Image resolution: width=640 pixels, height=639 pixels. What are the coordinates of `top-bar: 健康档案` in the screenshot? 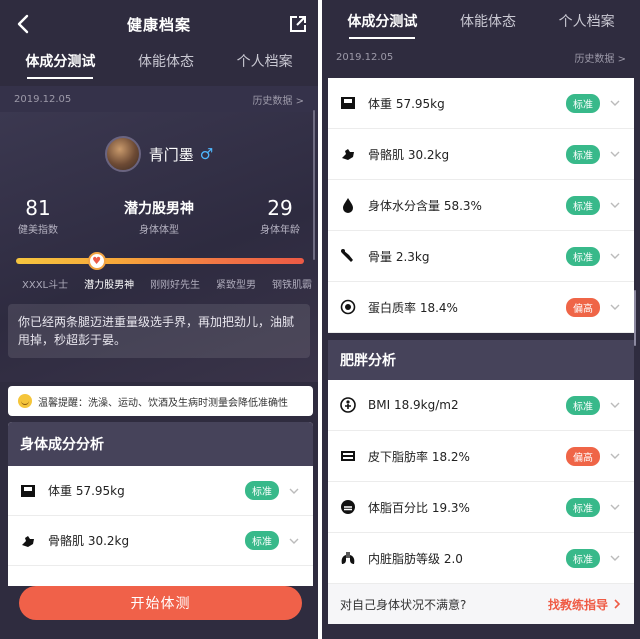 It's located at (159, 24).